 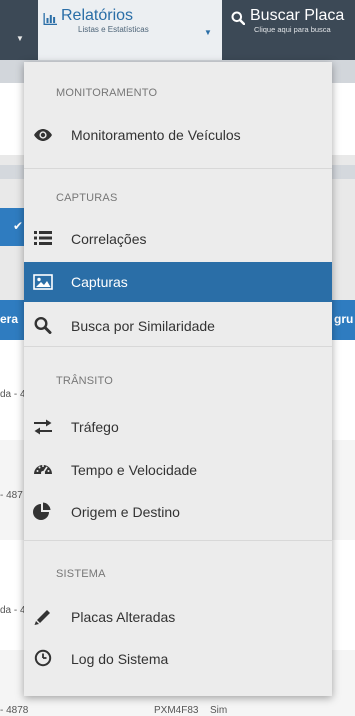 I want to click on list-icon, so click(x=44, y=238).